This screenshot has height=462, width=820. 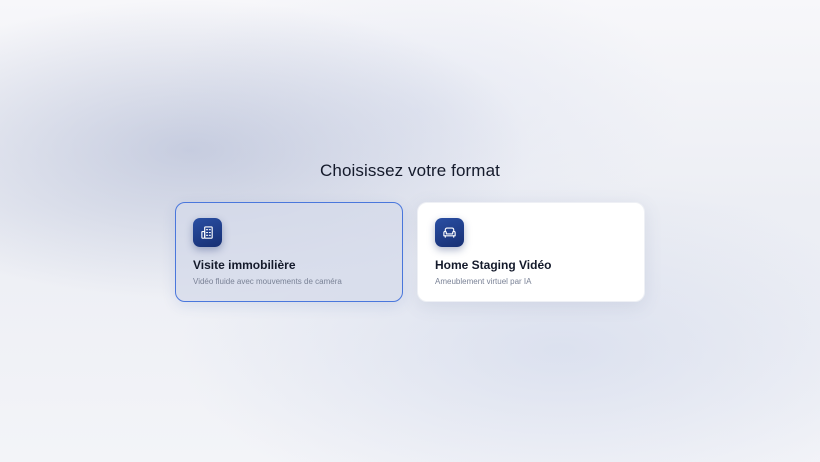 What do you see at coordinates (410, 170) in the screenshot?
I see `page-title: Choisissez votre format` at bounding box center [410, 170].